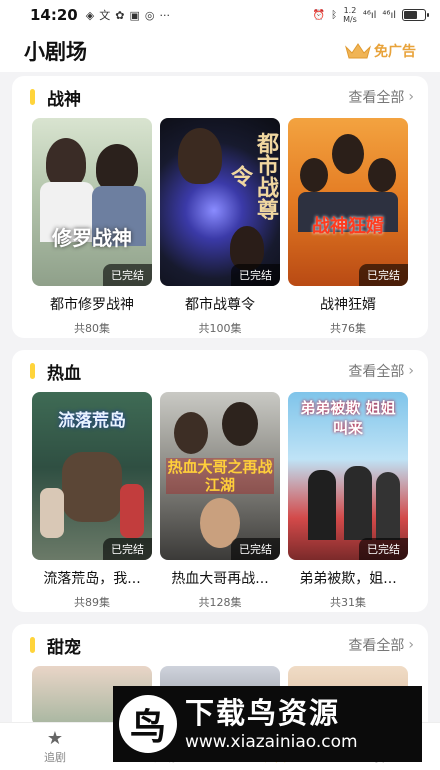 The height and width of the screenshot is (770, 440). Describe the element at coordinates (120, 15) in the screenshot. I see `flower-icon: ✿` at that location.